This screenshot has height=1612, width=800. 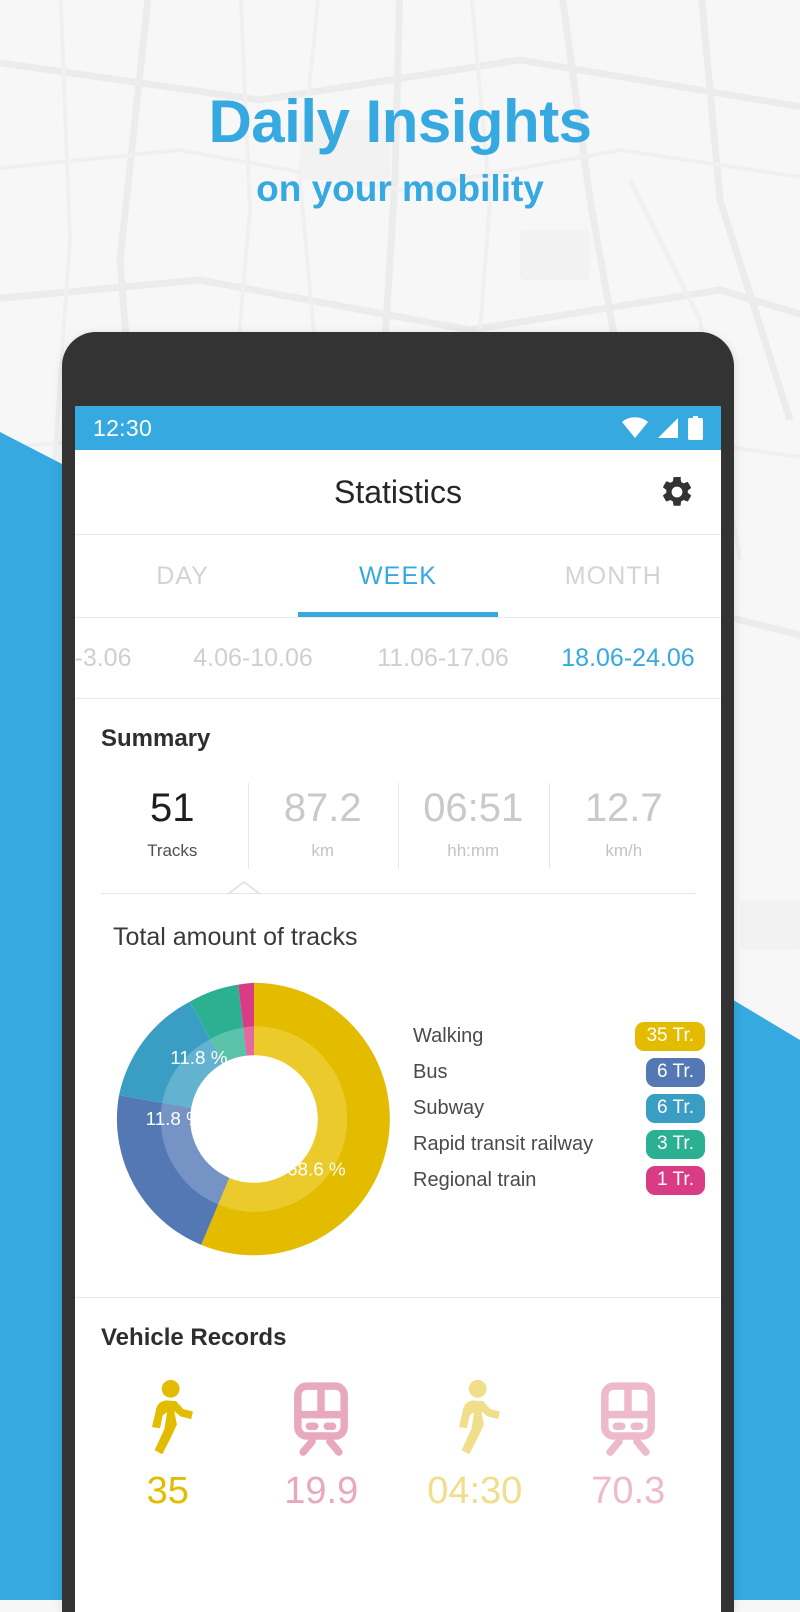 What do you see at coordinates (473, 850) in the screenshot?
I see `stat-duration-unit: hh:mm` at bounding box center [473, 850].